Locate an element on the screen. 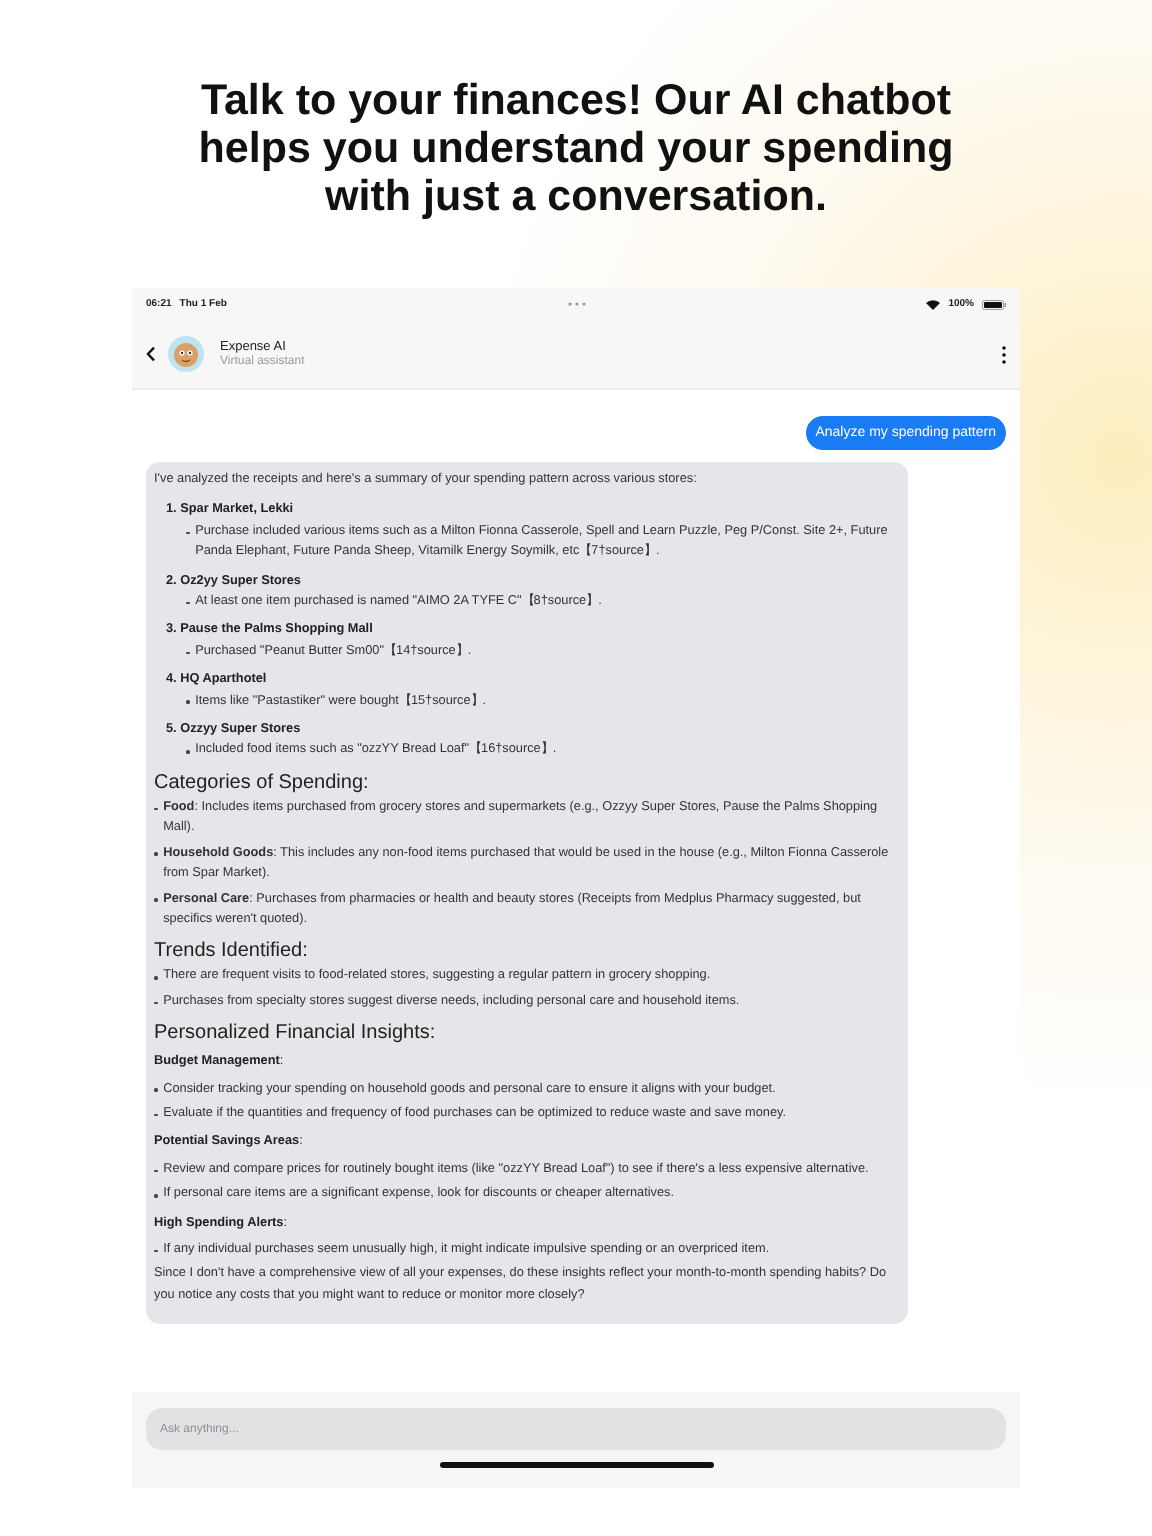 The height and width of the screenshot is (1536, 1152). avatar-icon is located at coordinates (186, 354).